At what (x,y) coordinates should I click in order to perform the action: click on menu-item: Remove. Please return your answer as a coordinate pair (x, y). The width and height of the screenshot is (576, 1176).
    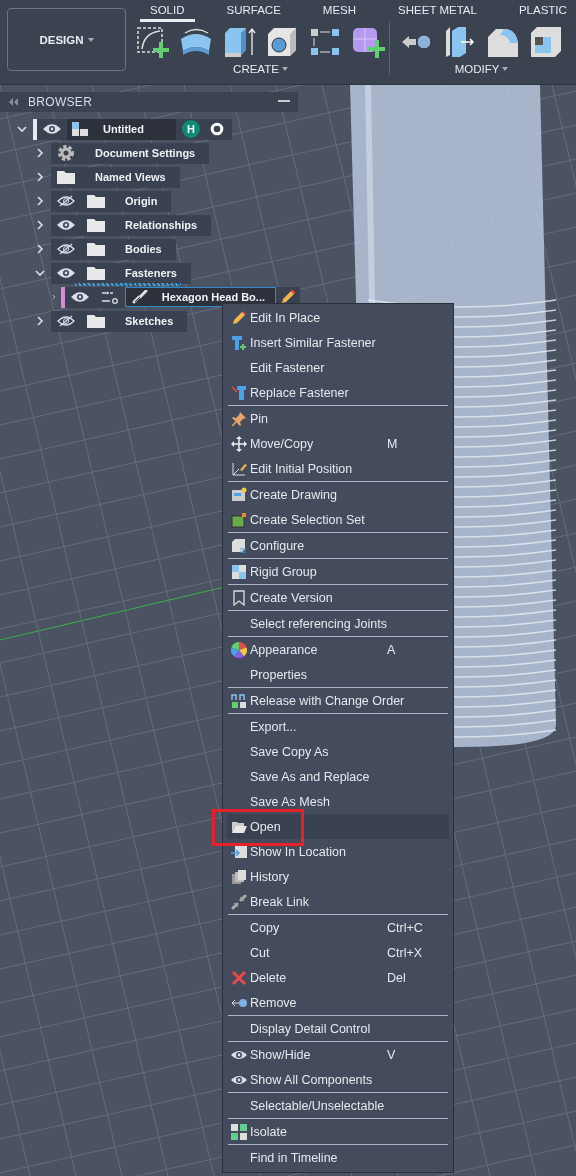
    Looking at the image, I should click on (338, 1002).